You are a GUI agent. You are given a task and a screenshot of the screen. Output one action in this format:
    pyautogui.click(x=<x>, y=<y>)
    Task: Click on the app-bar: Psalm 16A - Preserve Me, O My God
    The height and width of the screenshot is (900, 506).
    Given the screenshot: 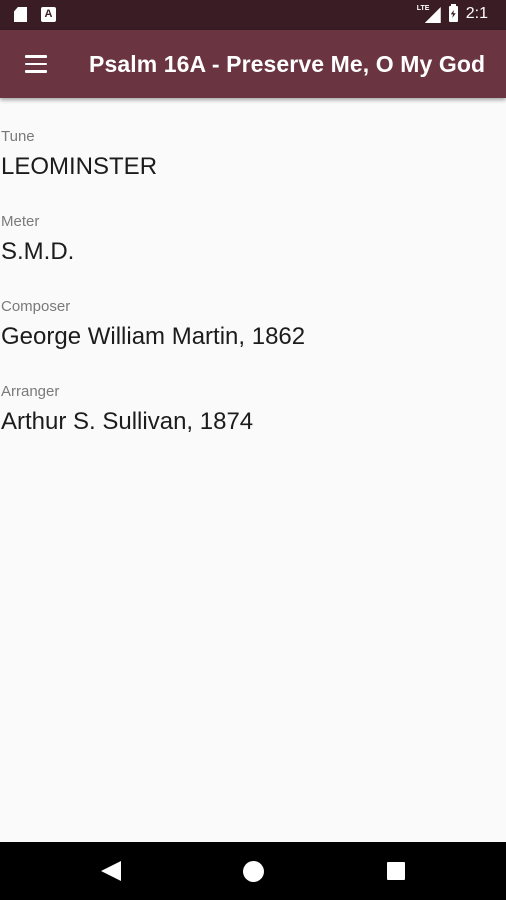 What is the action you would take?
    pyautogui.click(x=253, y=64)
    